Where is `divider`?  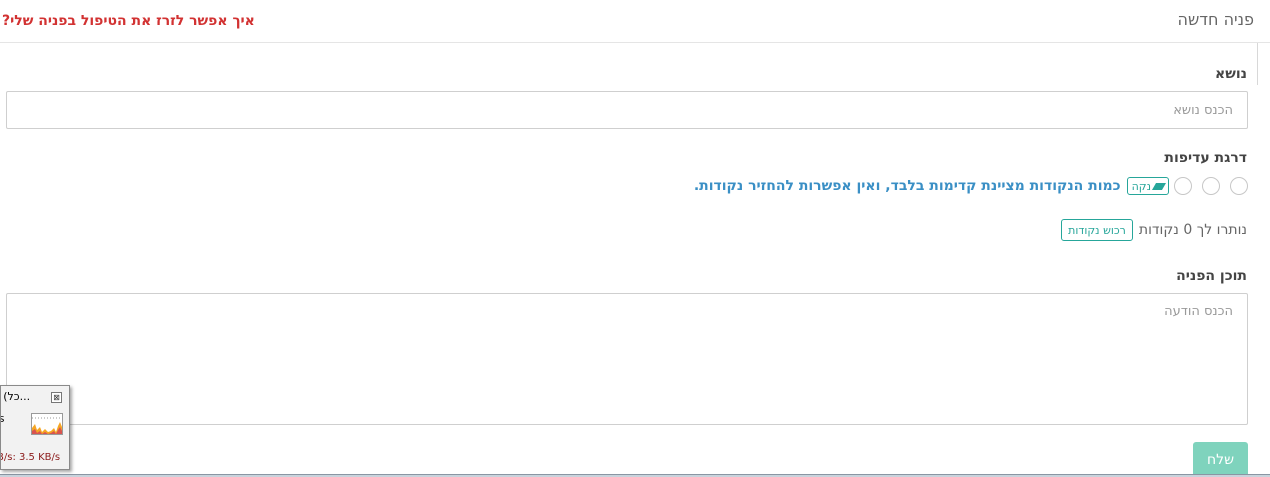
divider is located at coordinates (1257, 64).